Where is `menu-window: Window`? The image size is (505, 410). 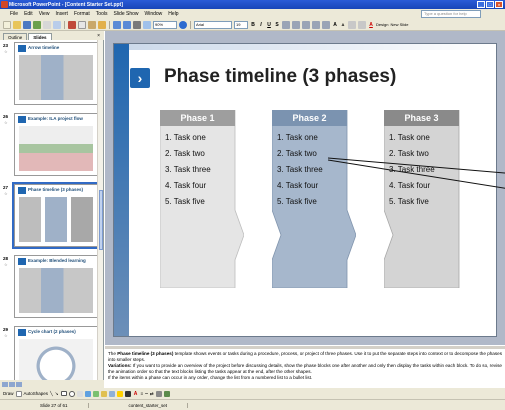
menu-window: Window is located at coordinates (154, 14).